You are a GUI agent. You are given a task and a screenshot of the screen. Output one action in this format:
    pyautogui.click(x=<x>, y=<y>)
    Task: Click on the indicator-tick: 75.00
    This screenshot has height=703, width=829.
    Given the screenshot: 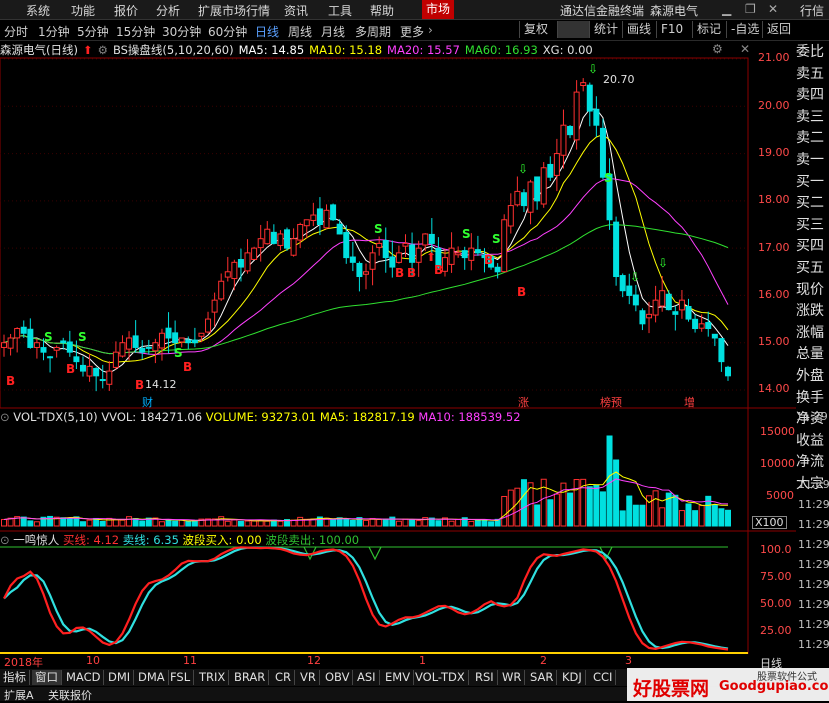 What is the action you would take?
    pyautogui.click(x=776, y=576)
    